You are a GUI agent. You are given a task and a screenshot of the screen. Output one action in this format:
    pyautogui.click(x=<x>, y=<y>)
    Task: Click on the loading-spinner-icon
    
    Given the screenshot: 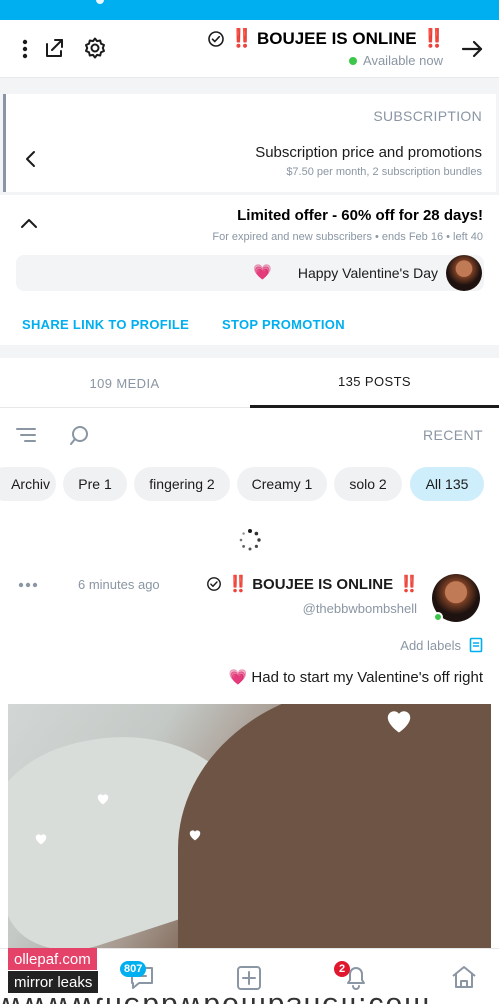 What is the action you would take?
    pyautogui.click(x=250, y=540)
    